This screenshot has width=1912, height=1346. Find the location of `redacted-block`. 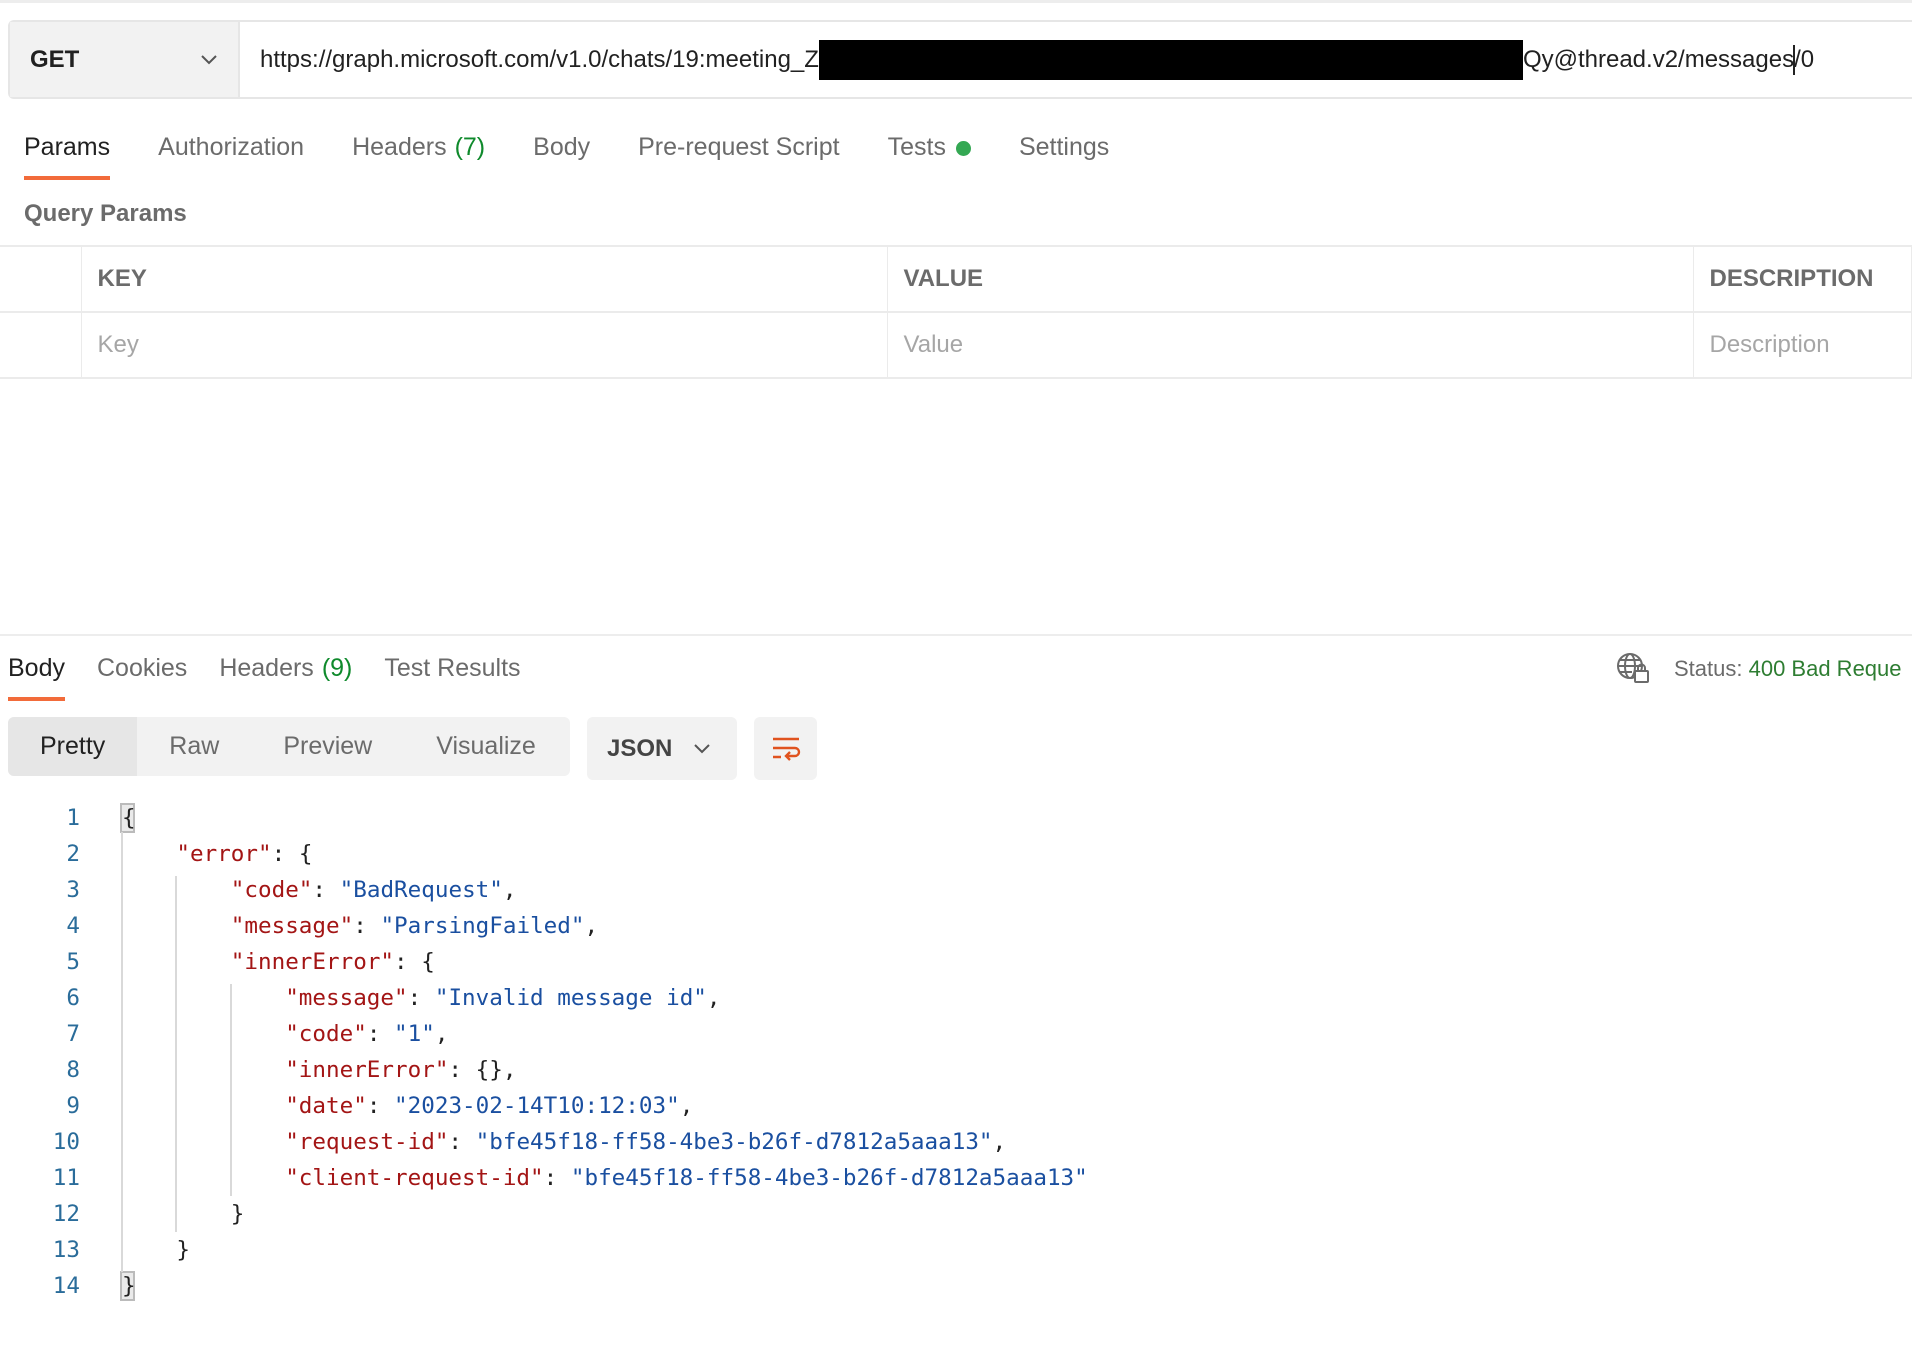

redacted-block is located at coordinates (1170, 59).